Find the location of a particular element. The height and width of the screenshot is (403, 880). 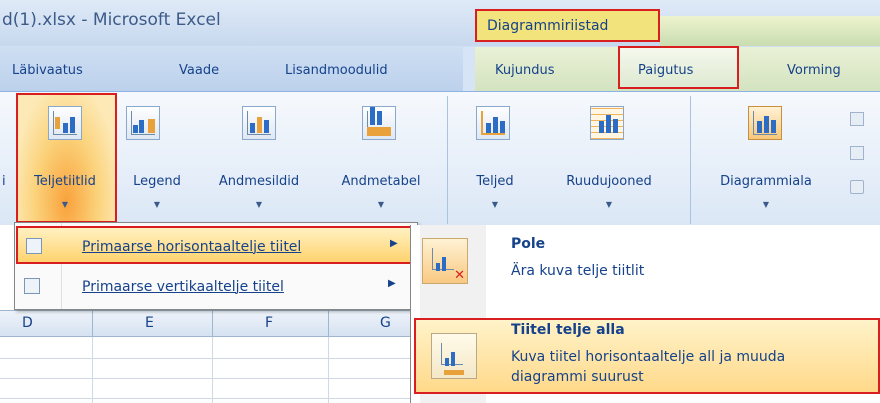

submenu-item-description-continued: diagrammi suurust is located at coordinates (577, 377).